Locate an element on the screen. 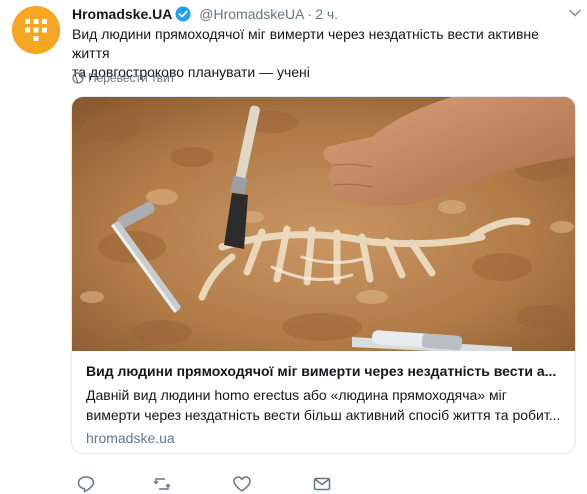 The image size is (587, 494). caret-down-icon is located at coordinates (575, 13).